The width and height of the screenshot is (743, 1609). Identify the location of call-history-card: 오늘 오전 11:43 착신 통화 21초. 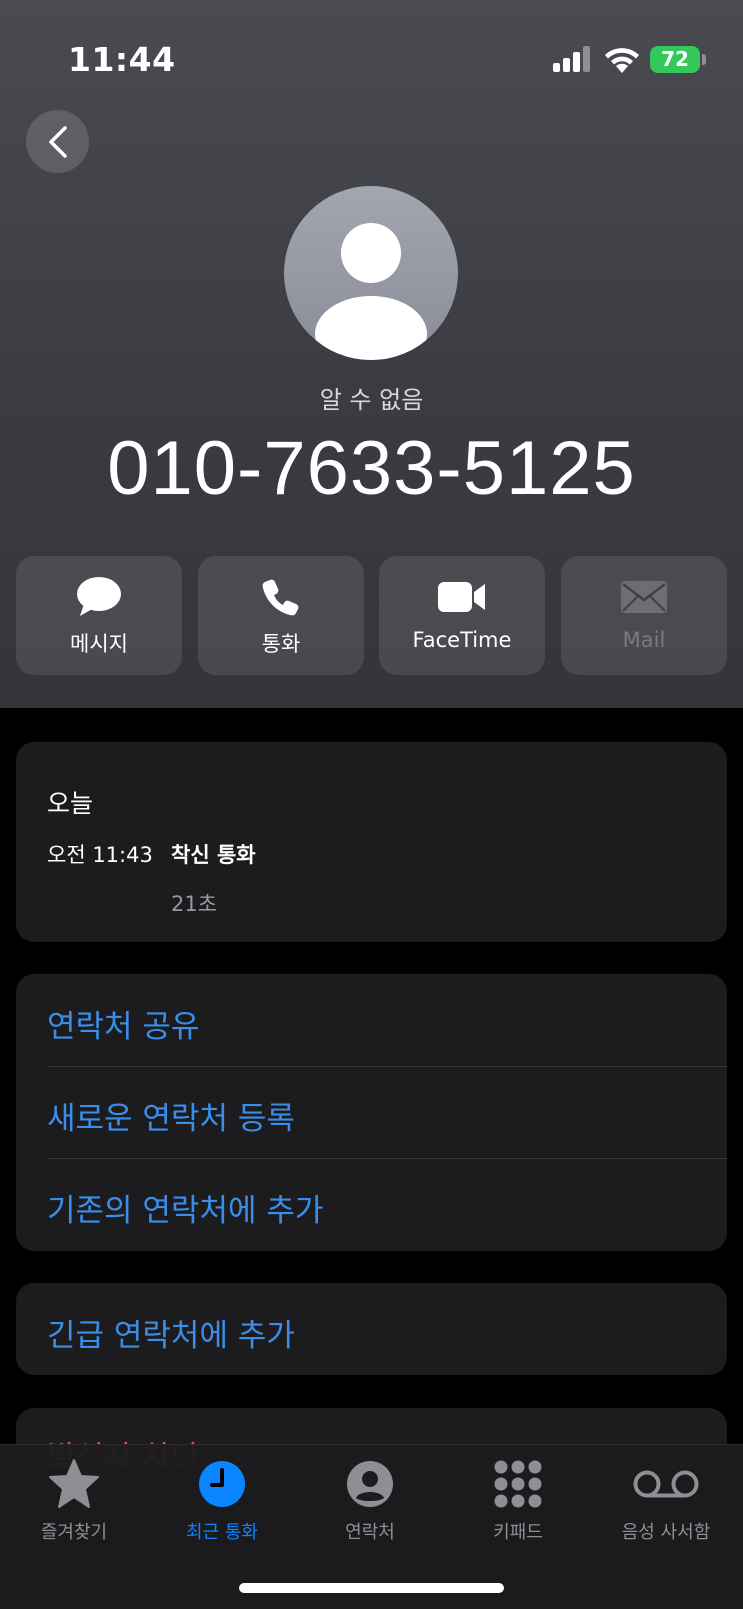
(371, 842).